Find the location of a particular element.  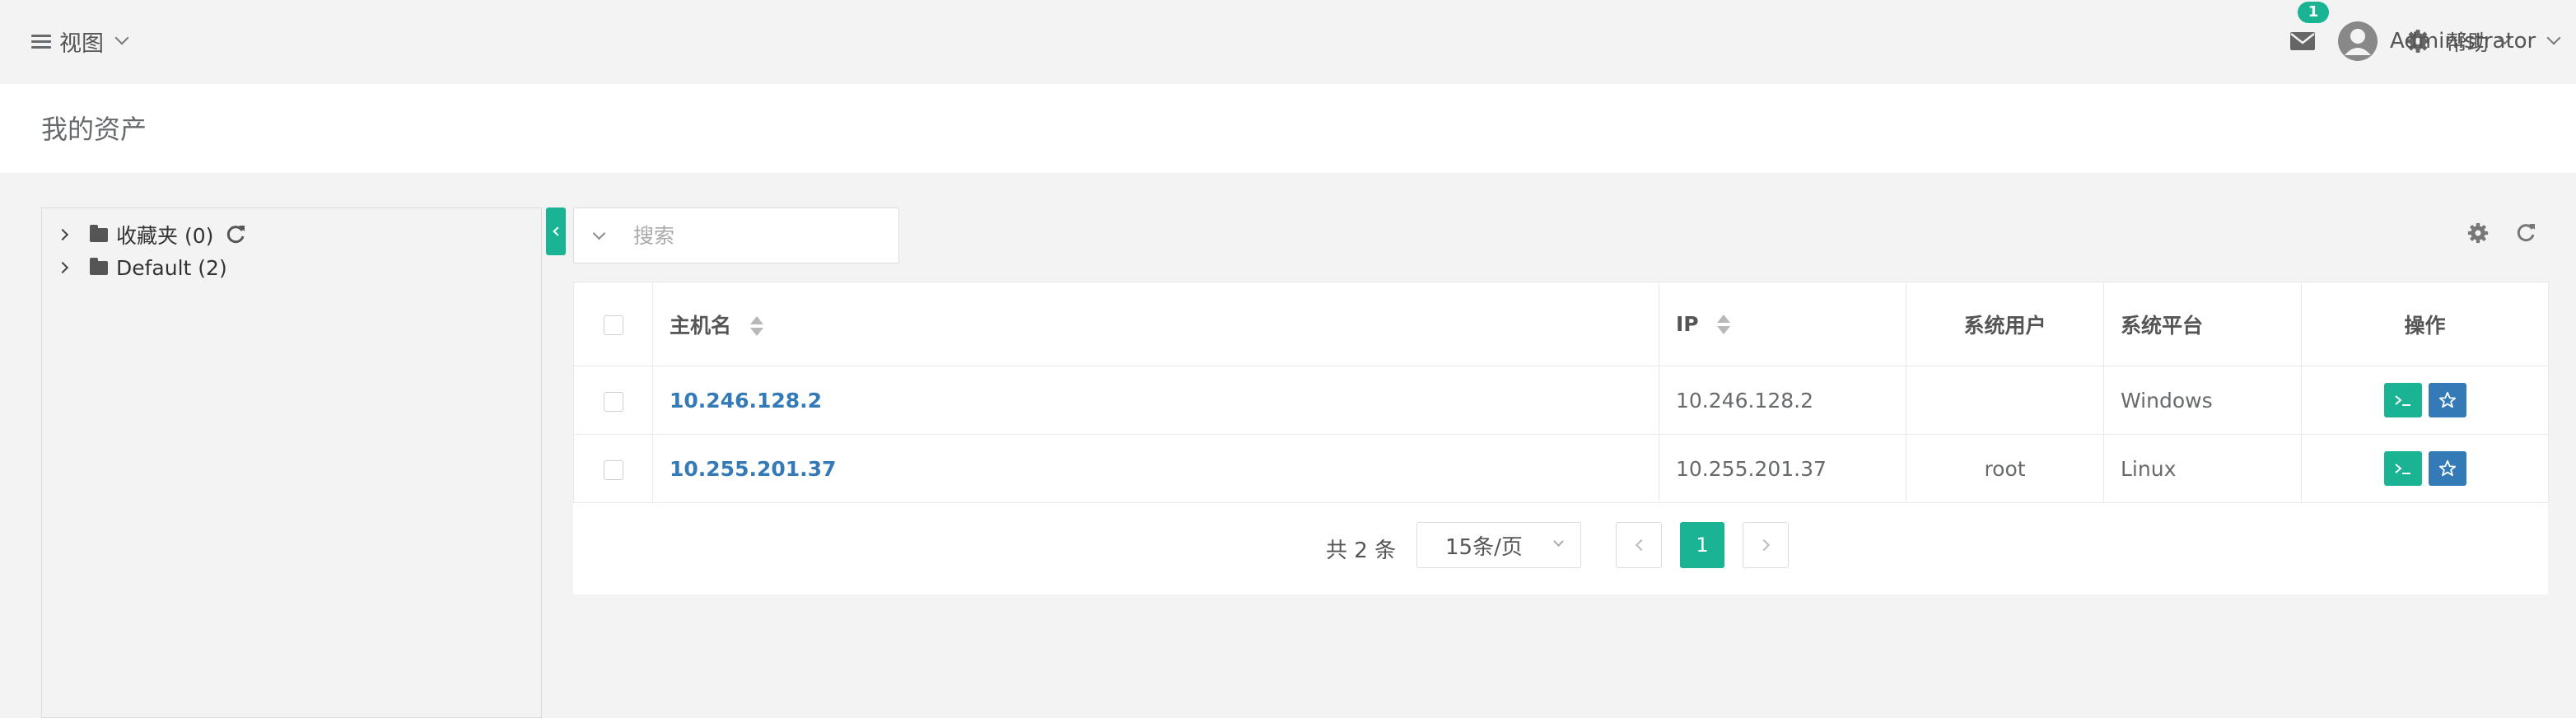

table-refresh-button is located at coordinates (2525, 233).